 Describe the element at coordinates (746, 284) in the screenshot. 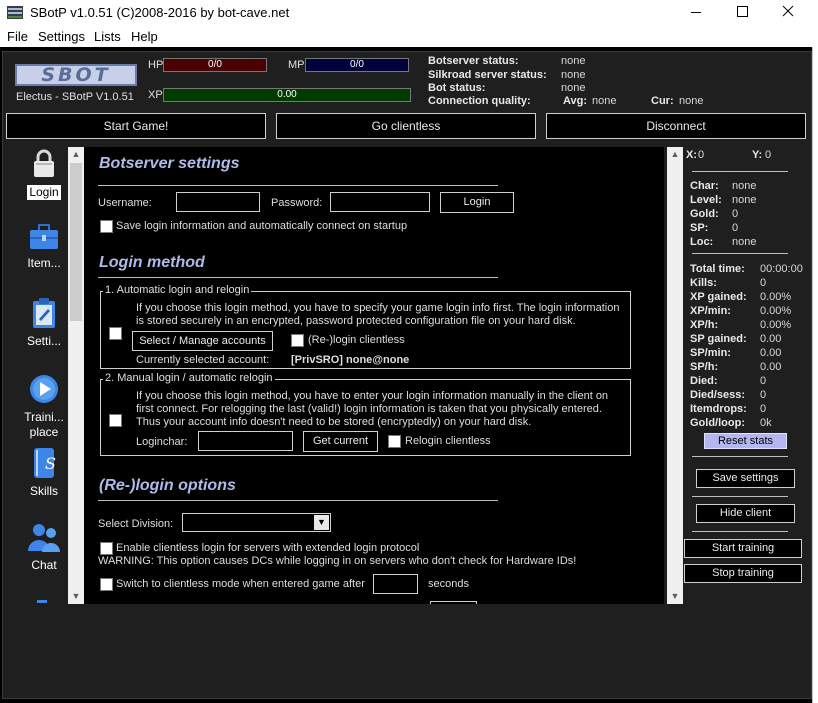

I see `stat-row: Kills: 0` at that location.